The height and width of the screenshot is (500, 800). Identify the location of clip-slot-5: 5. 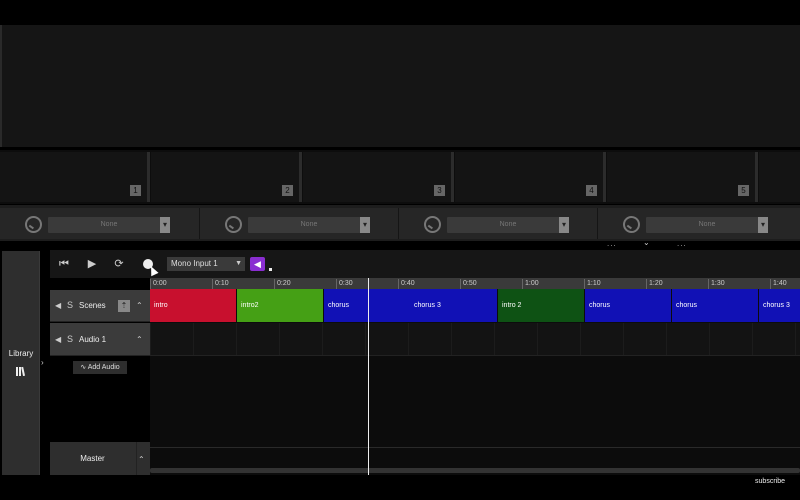
(682, 177).